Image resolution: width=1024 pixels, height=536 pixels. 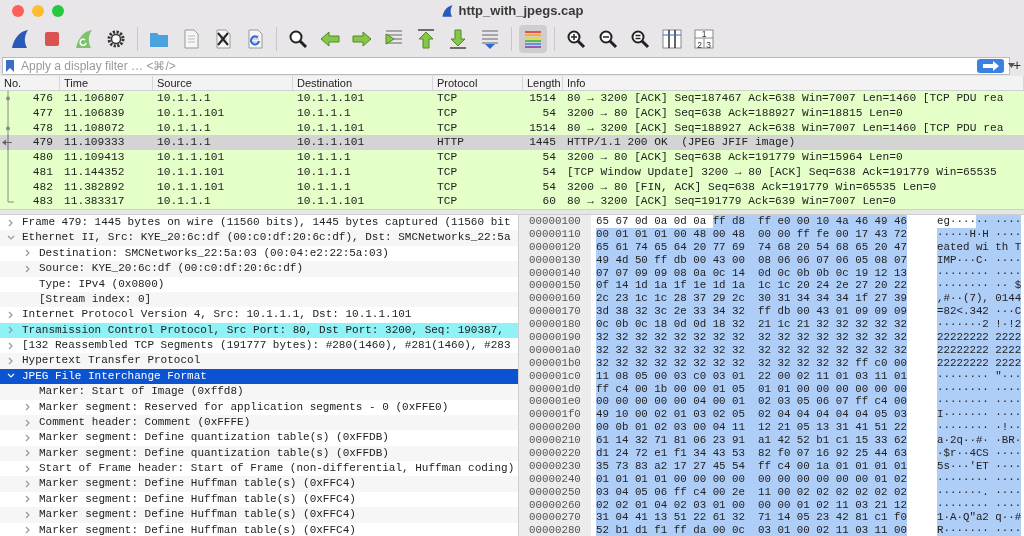 What do you see at coordinates (490, 39) in the screenshot?
I see `list-triangle-icon` at bounding box center [490, 39].